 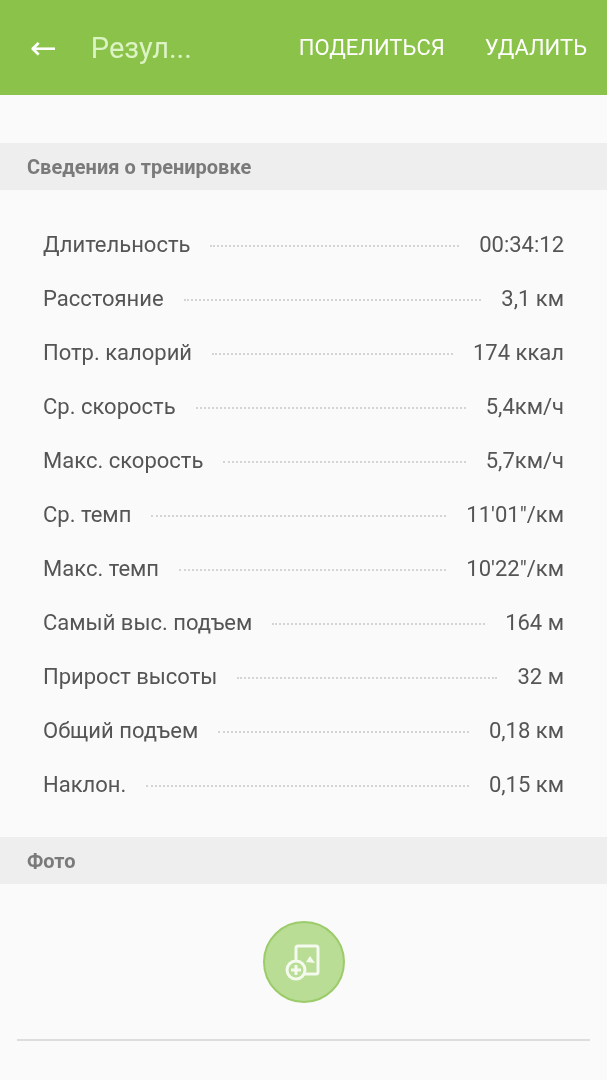 What do you see at coordinates (85, 784) in the screenshot?
I see `stat-label: Наклон.` at bounding box center [85, 784].